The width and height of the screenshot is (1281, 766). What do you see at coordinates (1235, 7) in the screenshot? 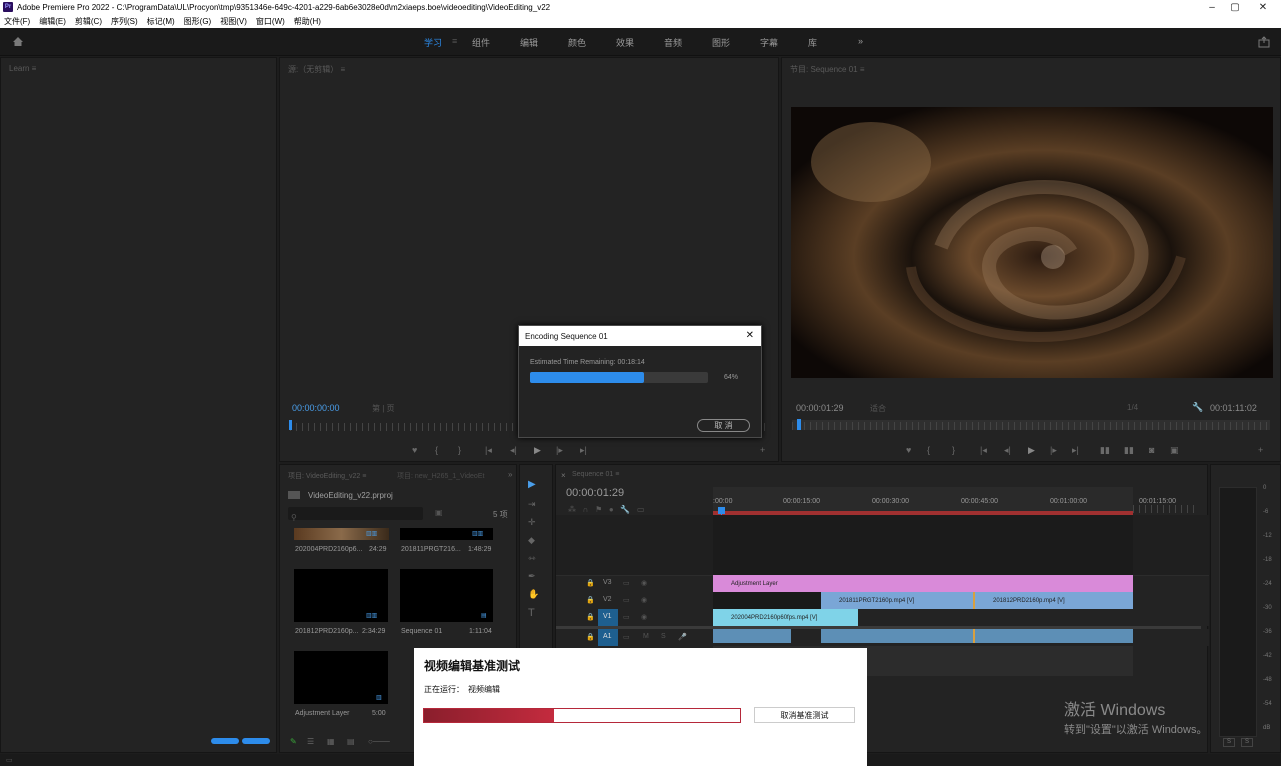
I see `maximize-button: ▢` at bounding box center [1235, 7].